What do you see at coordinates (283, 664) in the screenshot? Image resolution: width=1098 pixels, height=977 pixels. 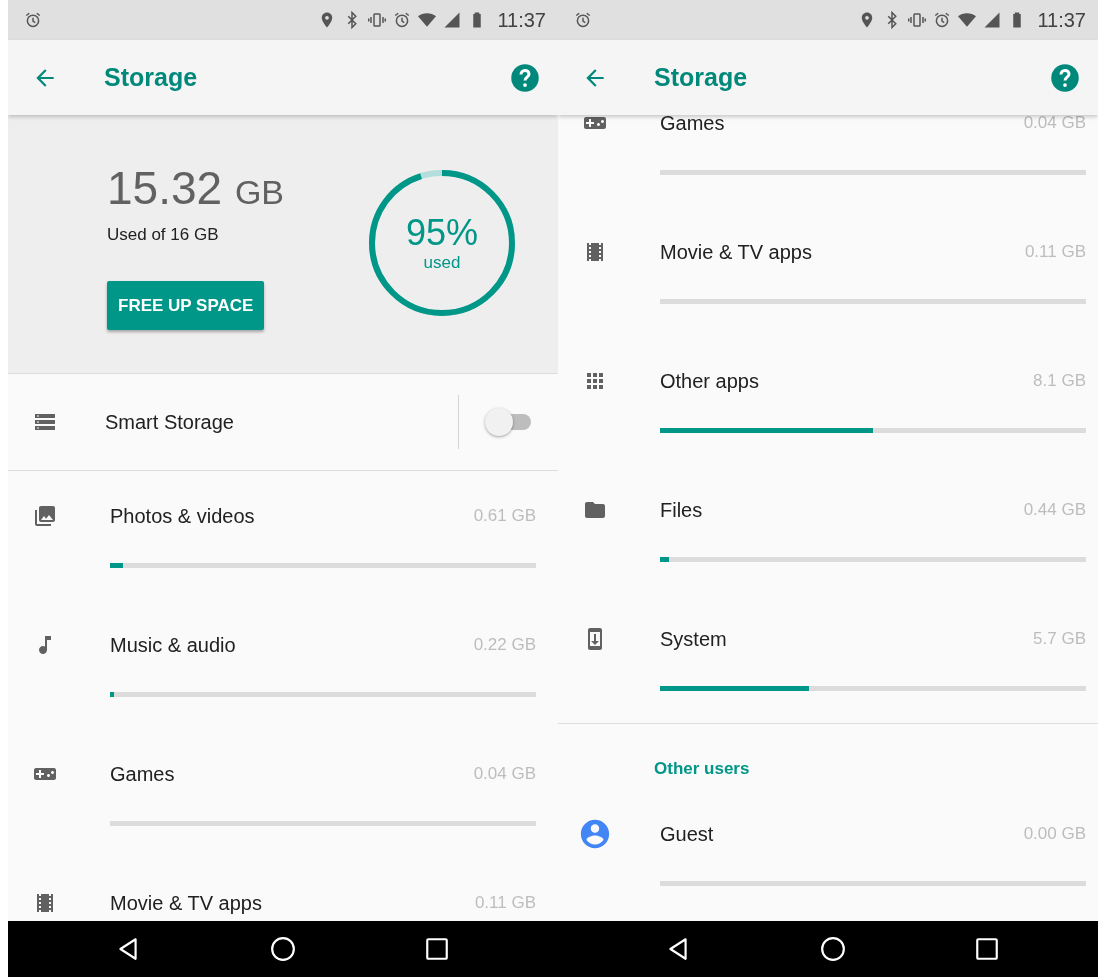 I see `storage-category: Music & audio 0.22 GB` at bounding box center [283, 664].